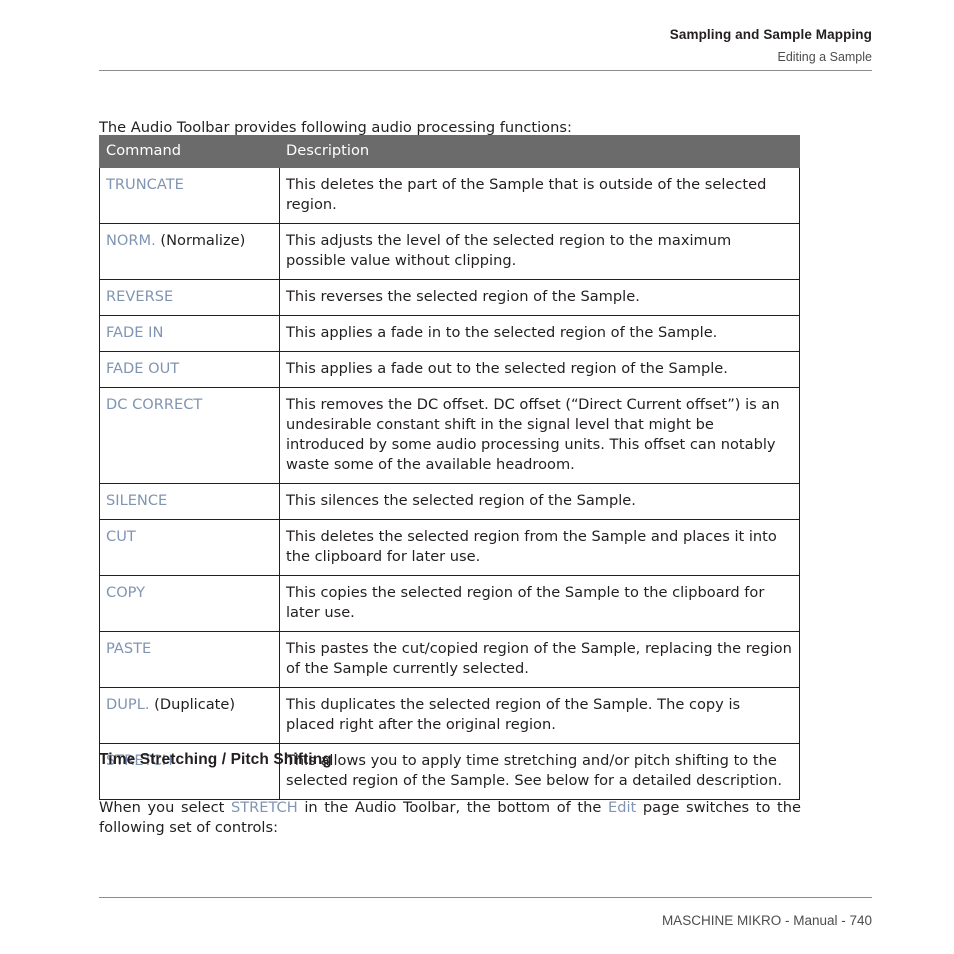  Describe the element at coordinates (485, 70) in the screenshot. I see `header-divider` at that location.